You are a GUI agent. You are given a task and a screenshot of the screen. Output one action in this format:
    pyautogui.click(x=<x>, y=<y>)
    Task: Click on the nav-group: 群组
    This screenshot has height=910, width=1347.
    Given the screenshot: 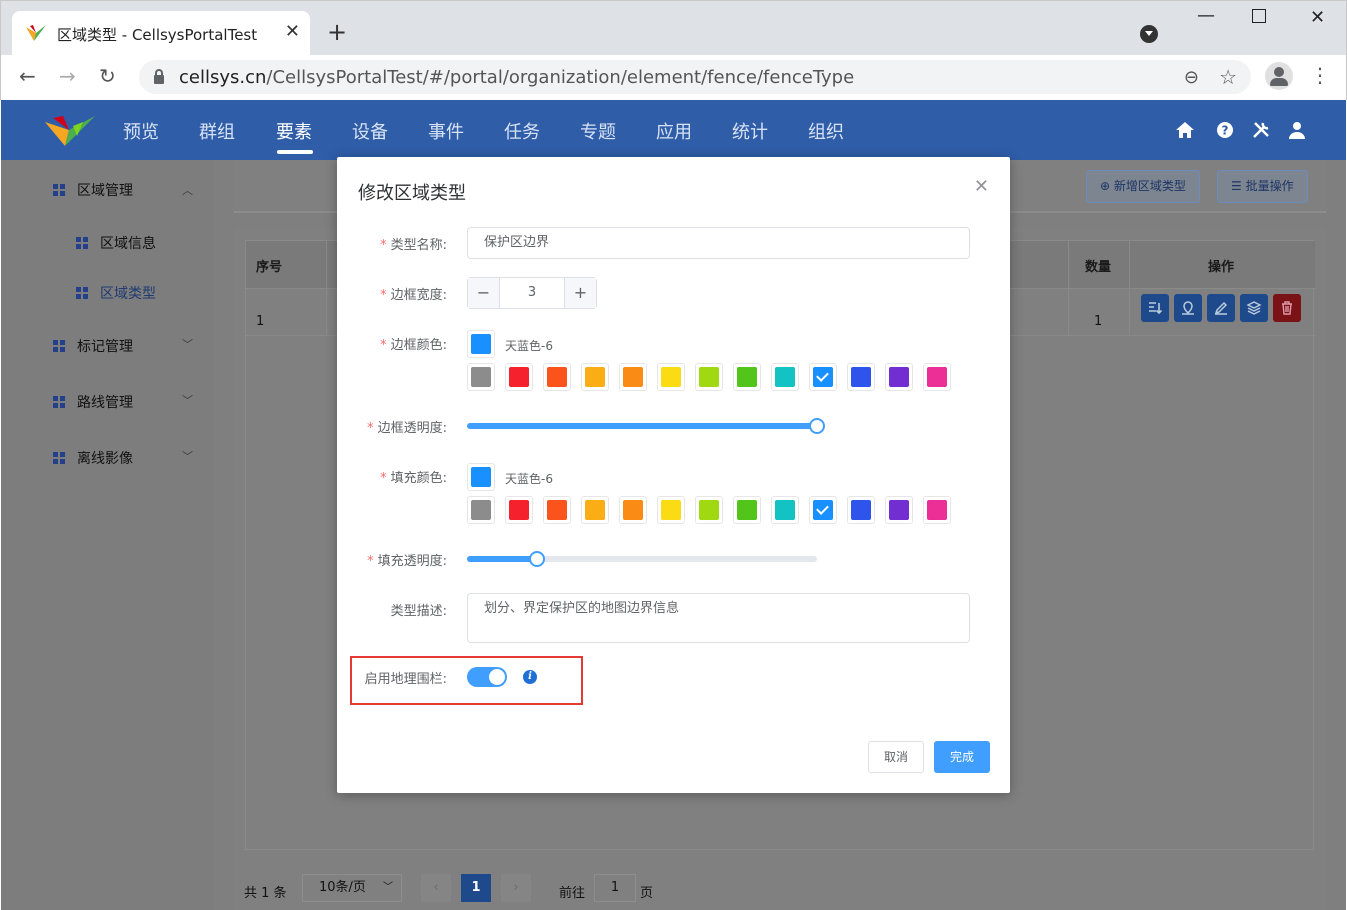 What is the action you would take?
    pyautogui.click(x=217, y=131)
    